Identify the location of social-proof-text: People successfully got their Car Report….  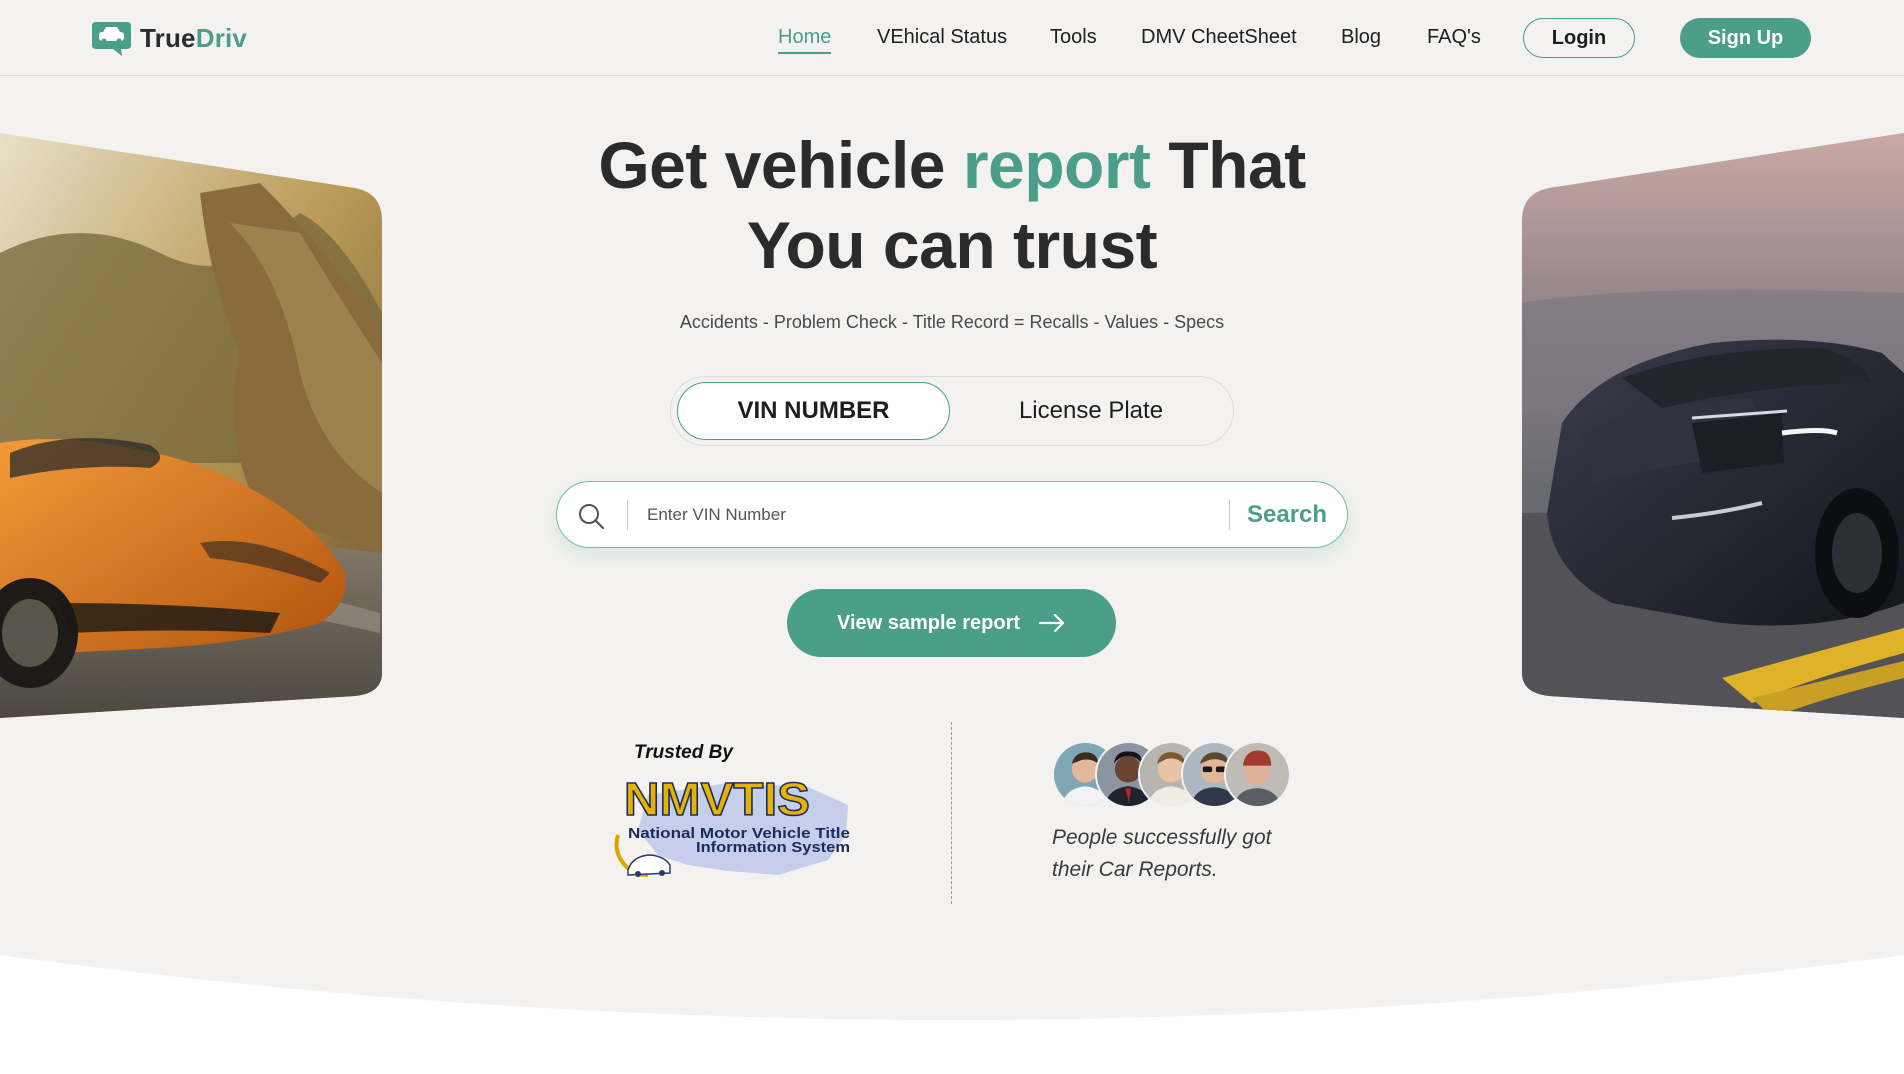
(1162, 853).